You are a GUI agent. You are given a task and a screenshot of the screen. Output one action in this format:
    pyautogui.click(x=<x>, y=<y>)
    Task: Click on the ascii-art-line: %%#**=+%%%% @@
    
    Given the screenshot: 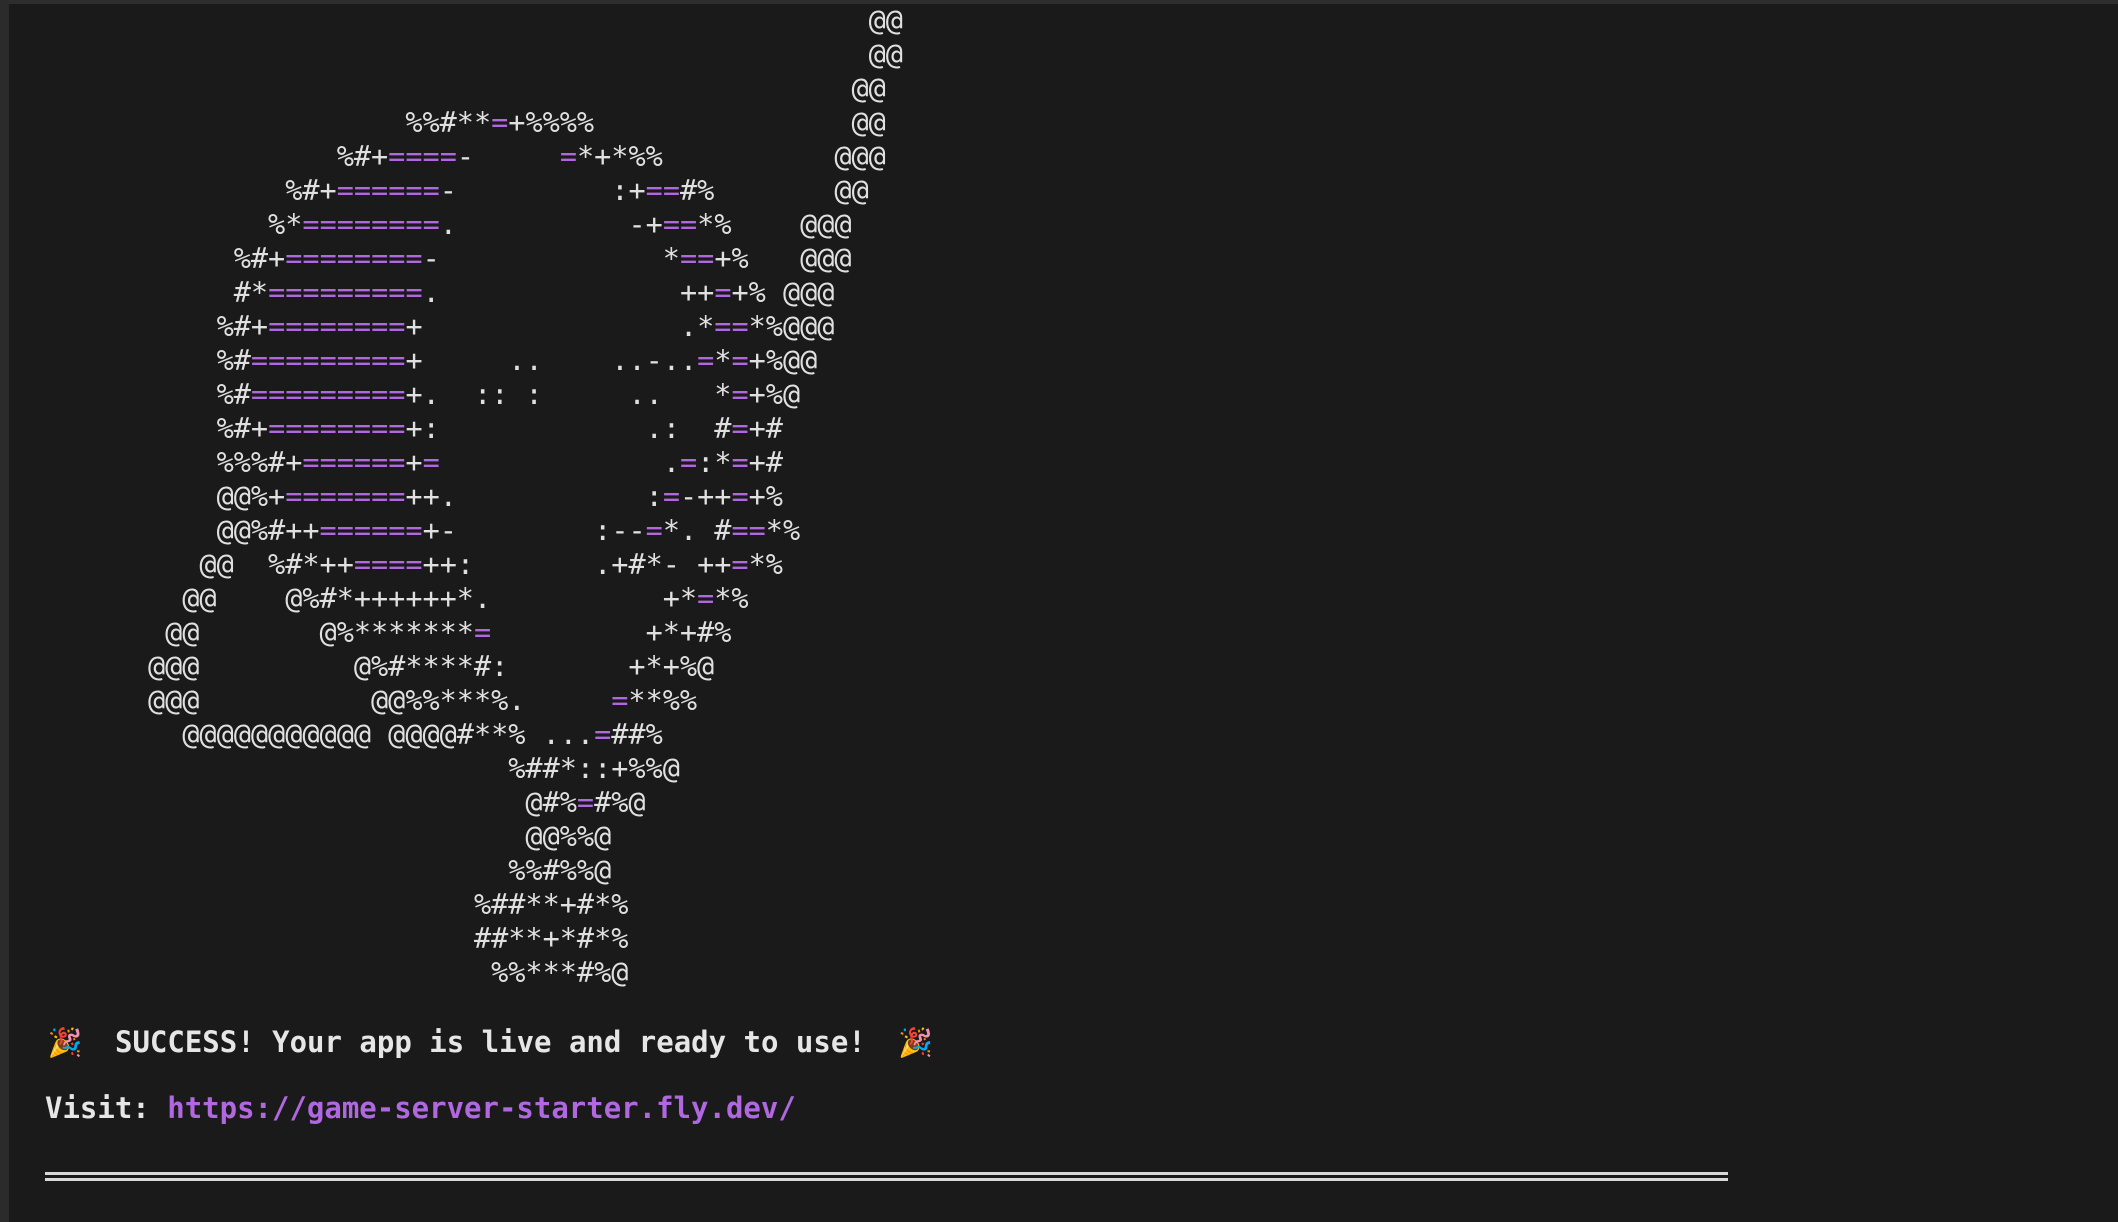 What is the action you would take?
    pyautogui.click(x=465, y=122)
    